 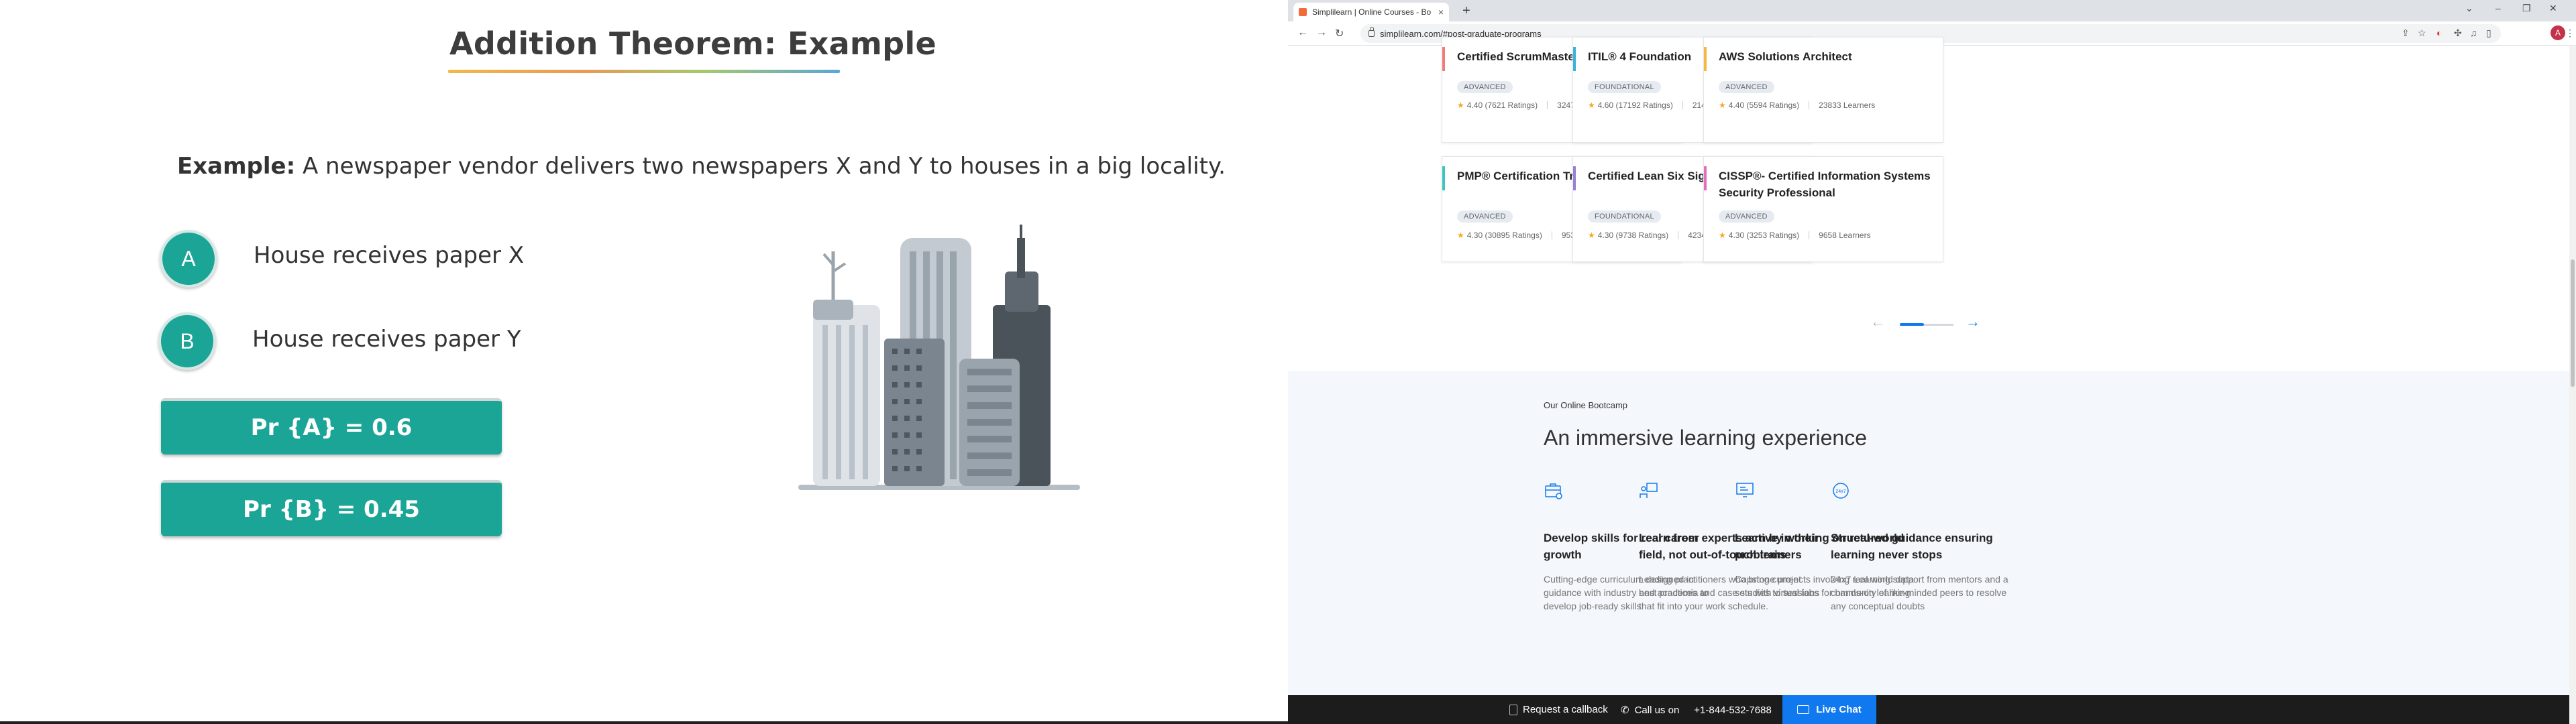 I want to click on extensions-puzzle-icon: ✣, so click(x=2458, y=33).